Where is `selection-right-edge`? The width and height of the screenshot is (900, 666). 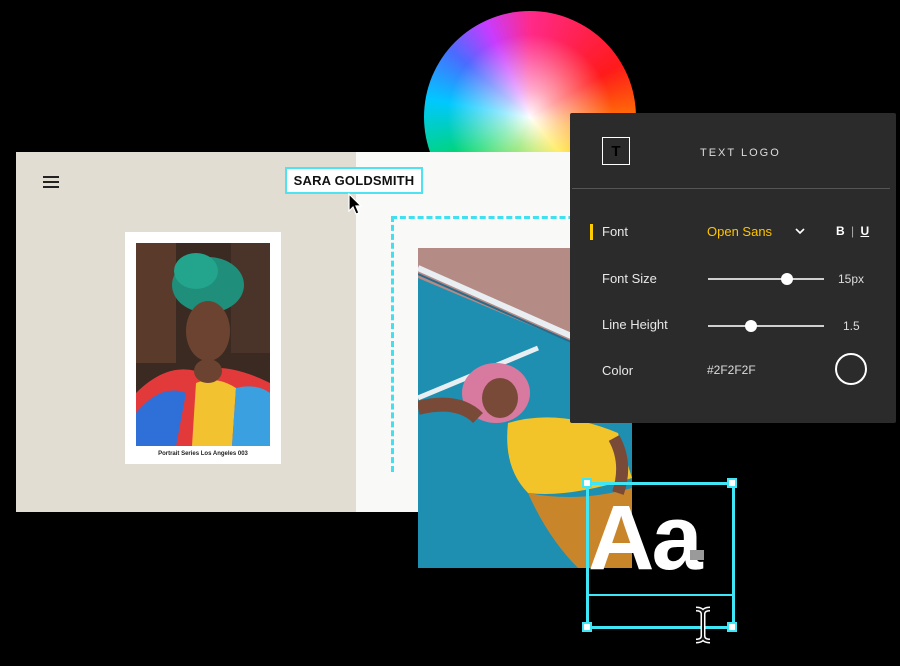
selection-right-edge is located at coordinates (733, 555).